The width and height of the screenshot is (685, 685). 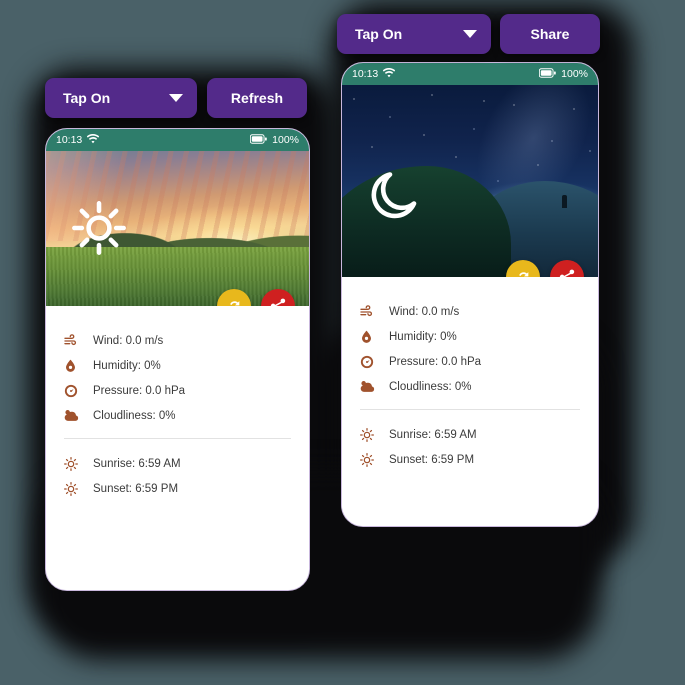 I want to click on moon-icon, so click(x=398, y=195).